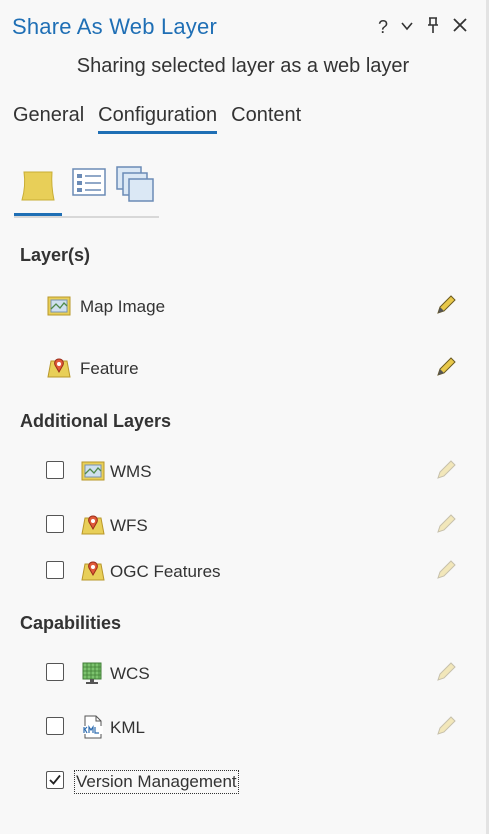 This screenshot has width=489, height=834. I want to click on additional-row-wms: WMS, so click(243, 472).